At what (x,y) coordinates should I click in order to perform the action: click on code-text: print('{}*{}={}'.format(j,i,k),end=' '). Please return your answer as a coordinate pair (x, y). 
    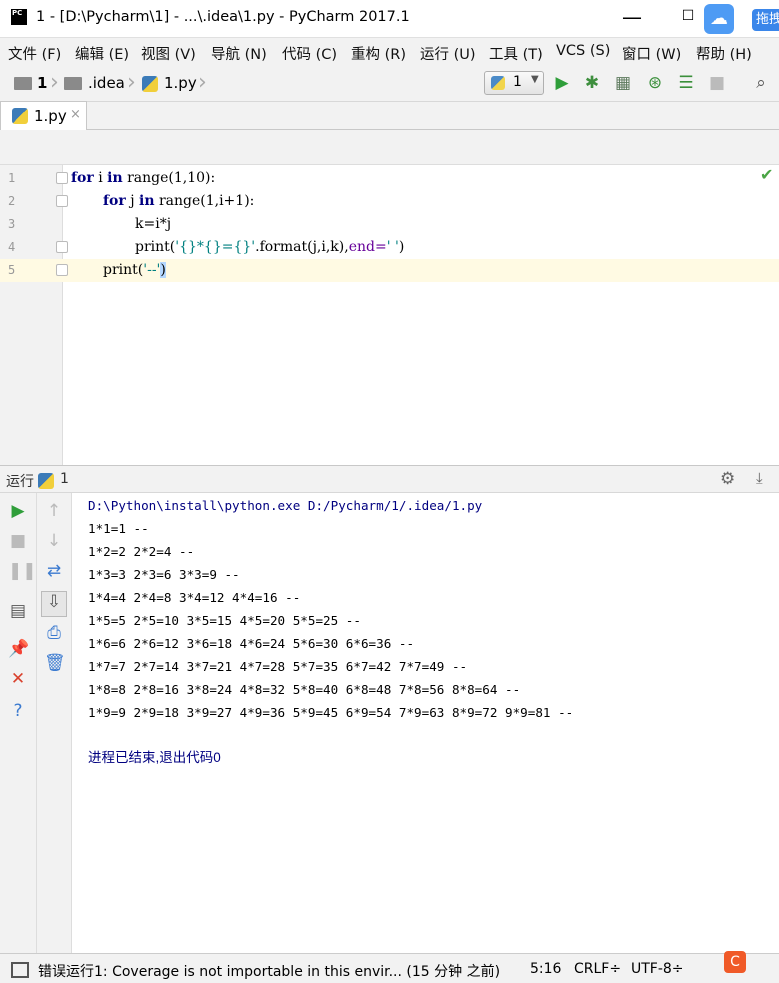
    Looking at the image, I should click on (269, 247).